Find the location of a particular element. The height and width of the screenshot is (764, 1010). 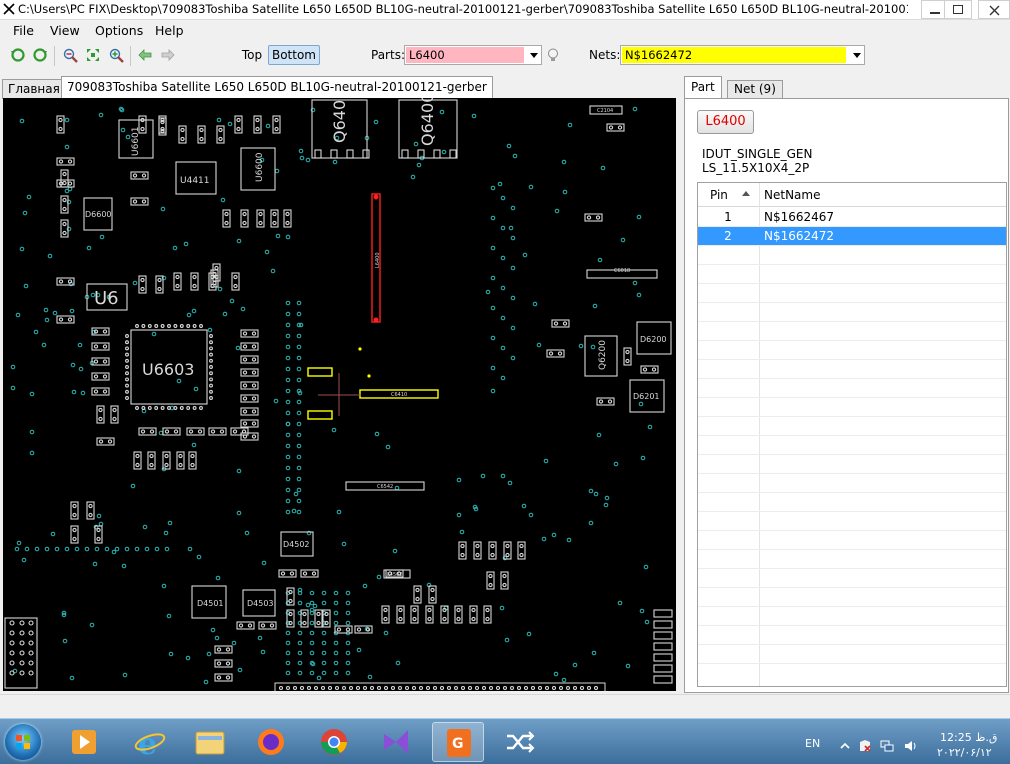

zoom-out-icon is located at coordinates (70, 55).